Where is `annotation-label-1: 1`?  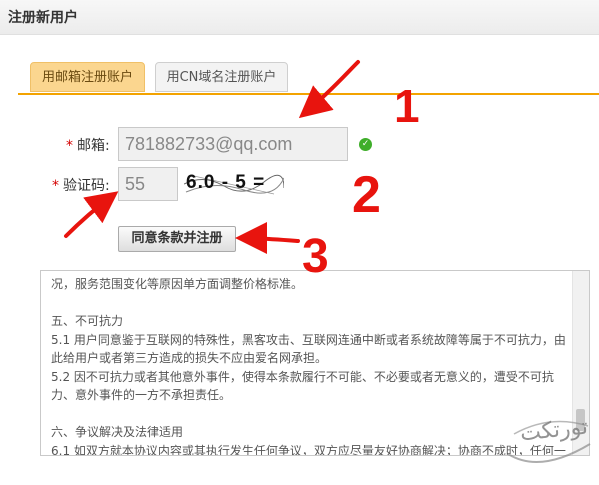 annotation-label-1: 1 is located at coordinates (407, 106).